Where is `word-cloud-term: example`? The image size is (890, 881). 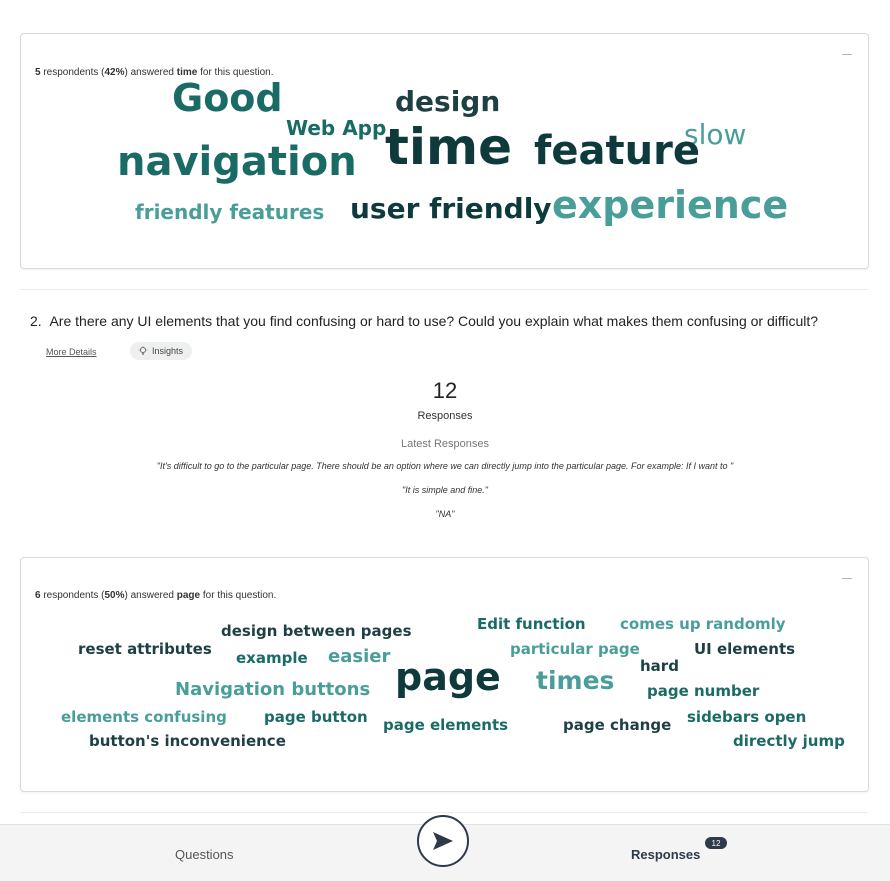 word-cloud-term: example is located at coordinates (272, 658).